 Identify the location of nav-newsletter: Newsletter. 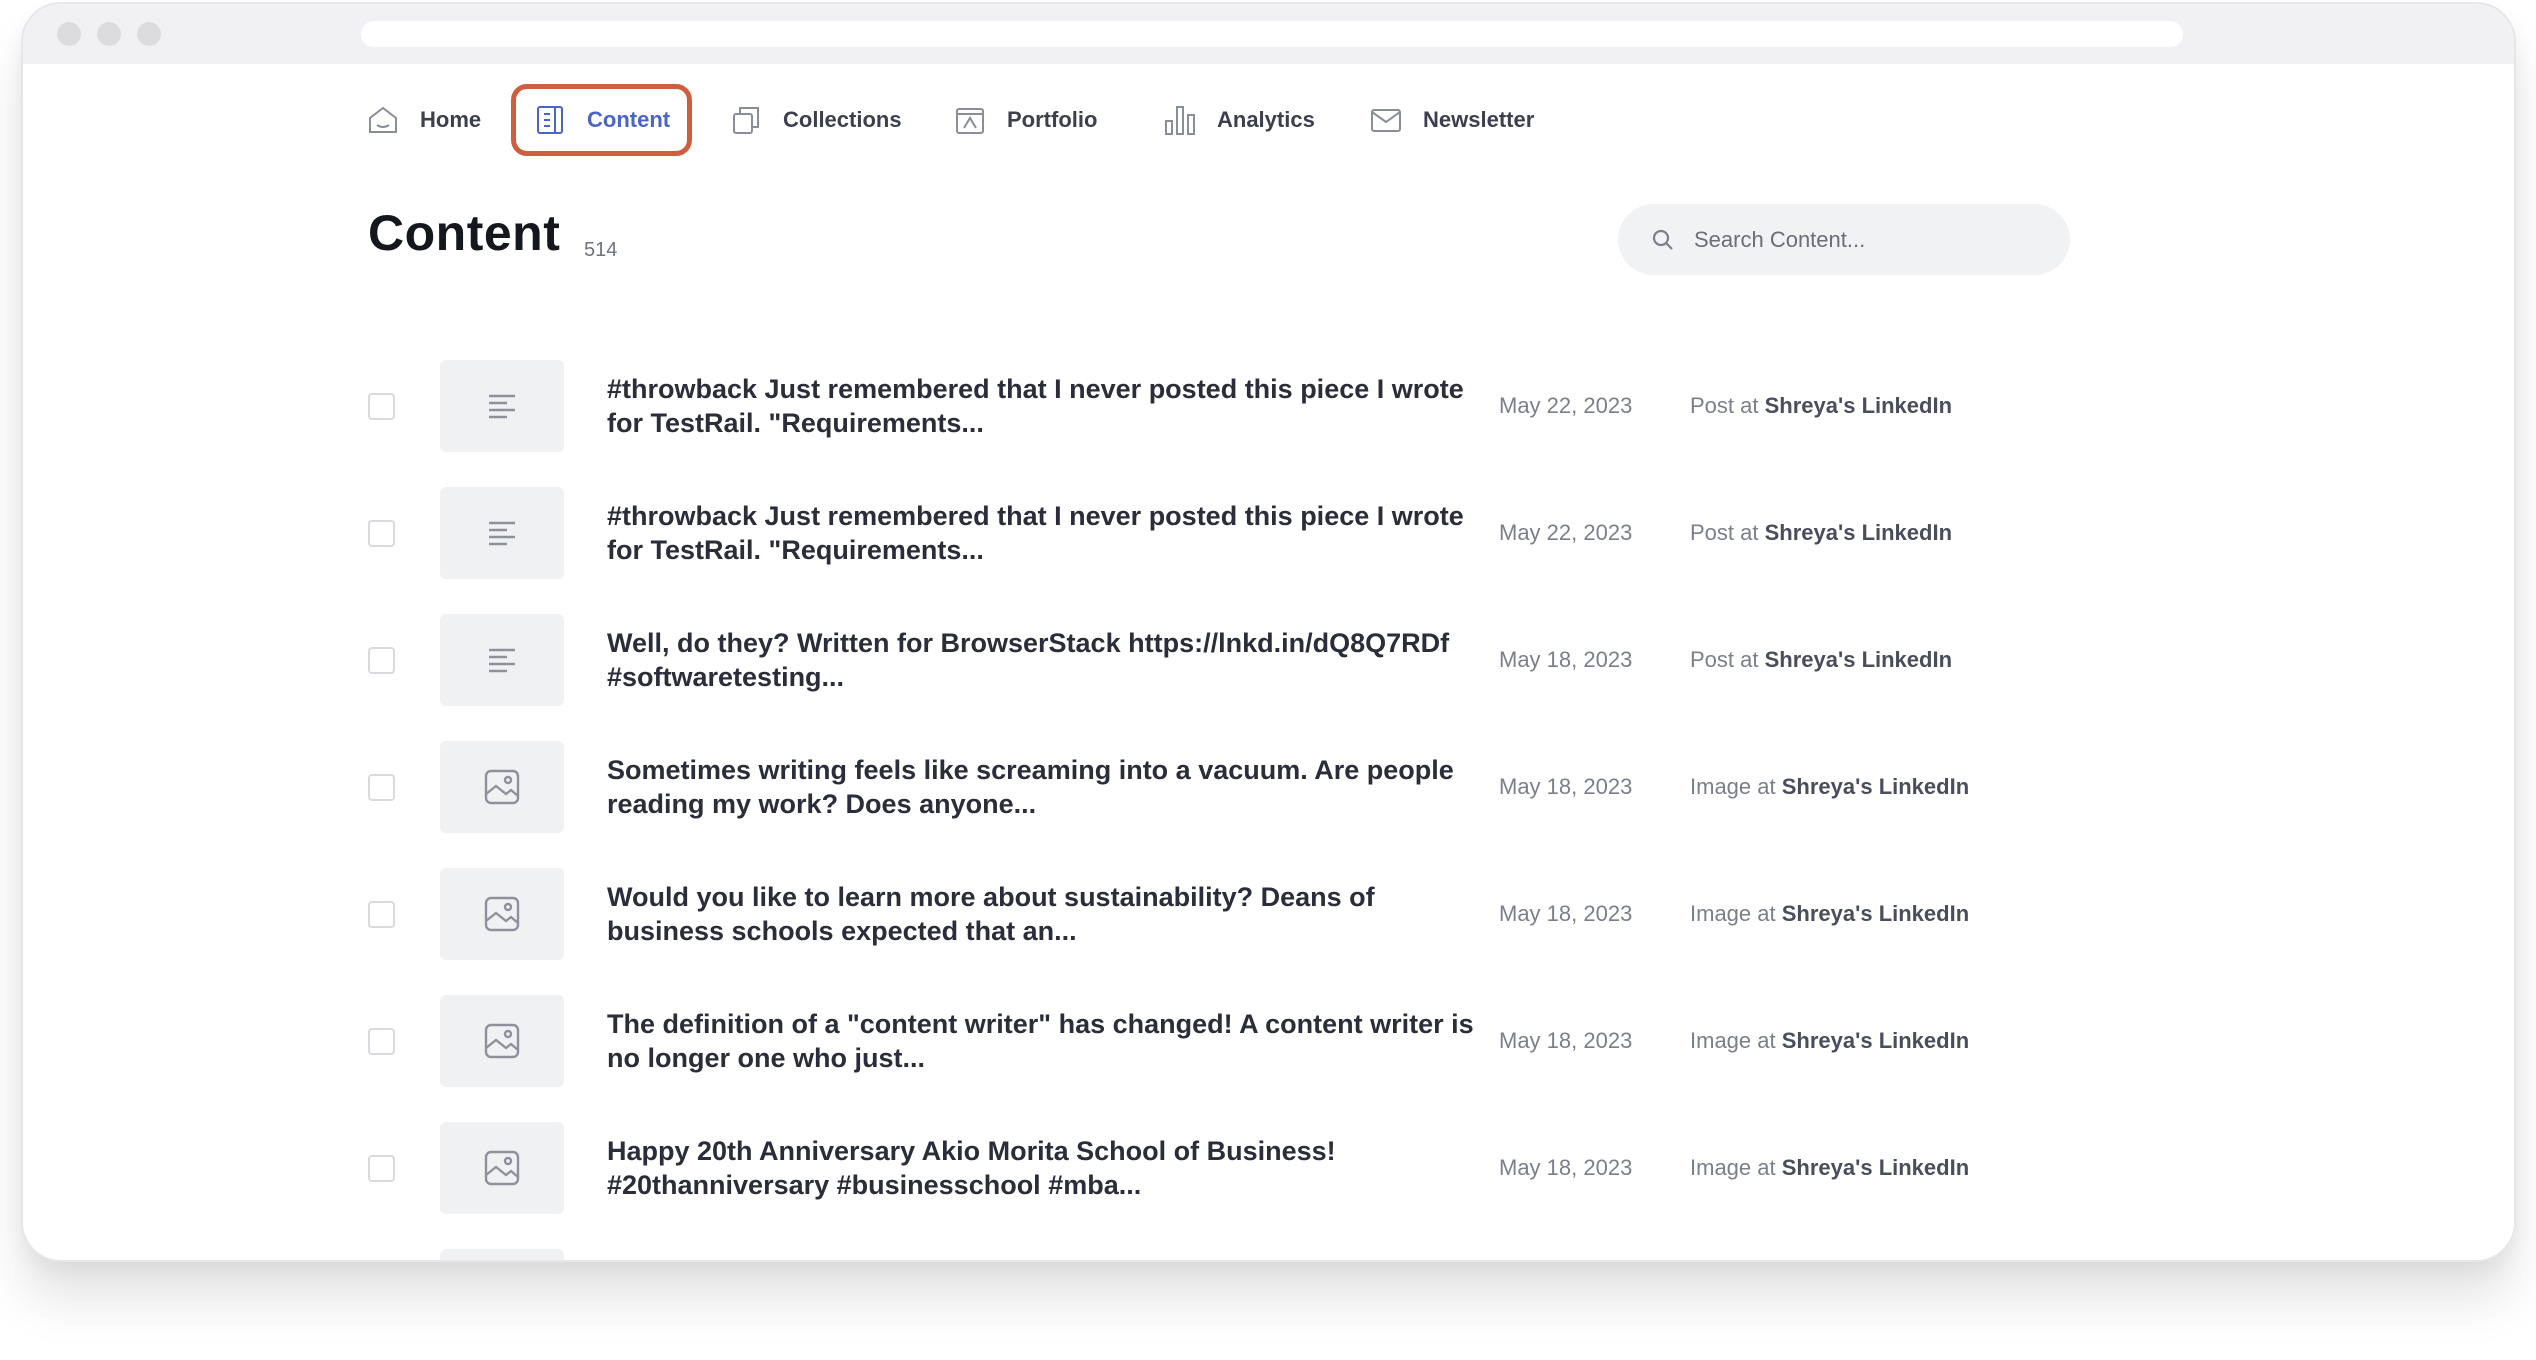
(1451, 120).